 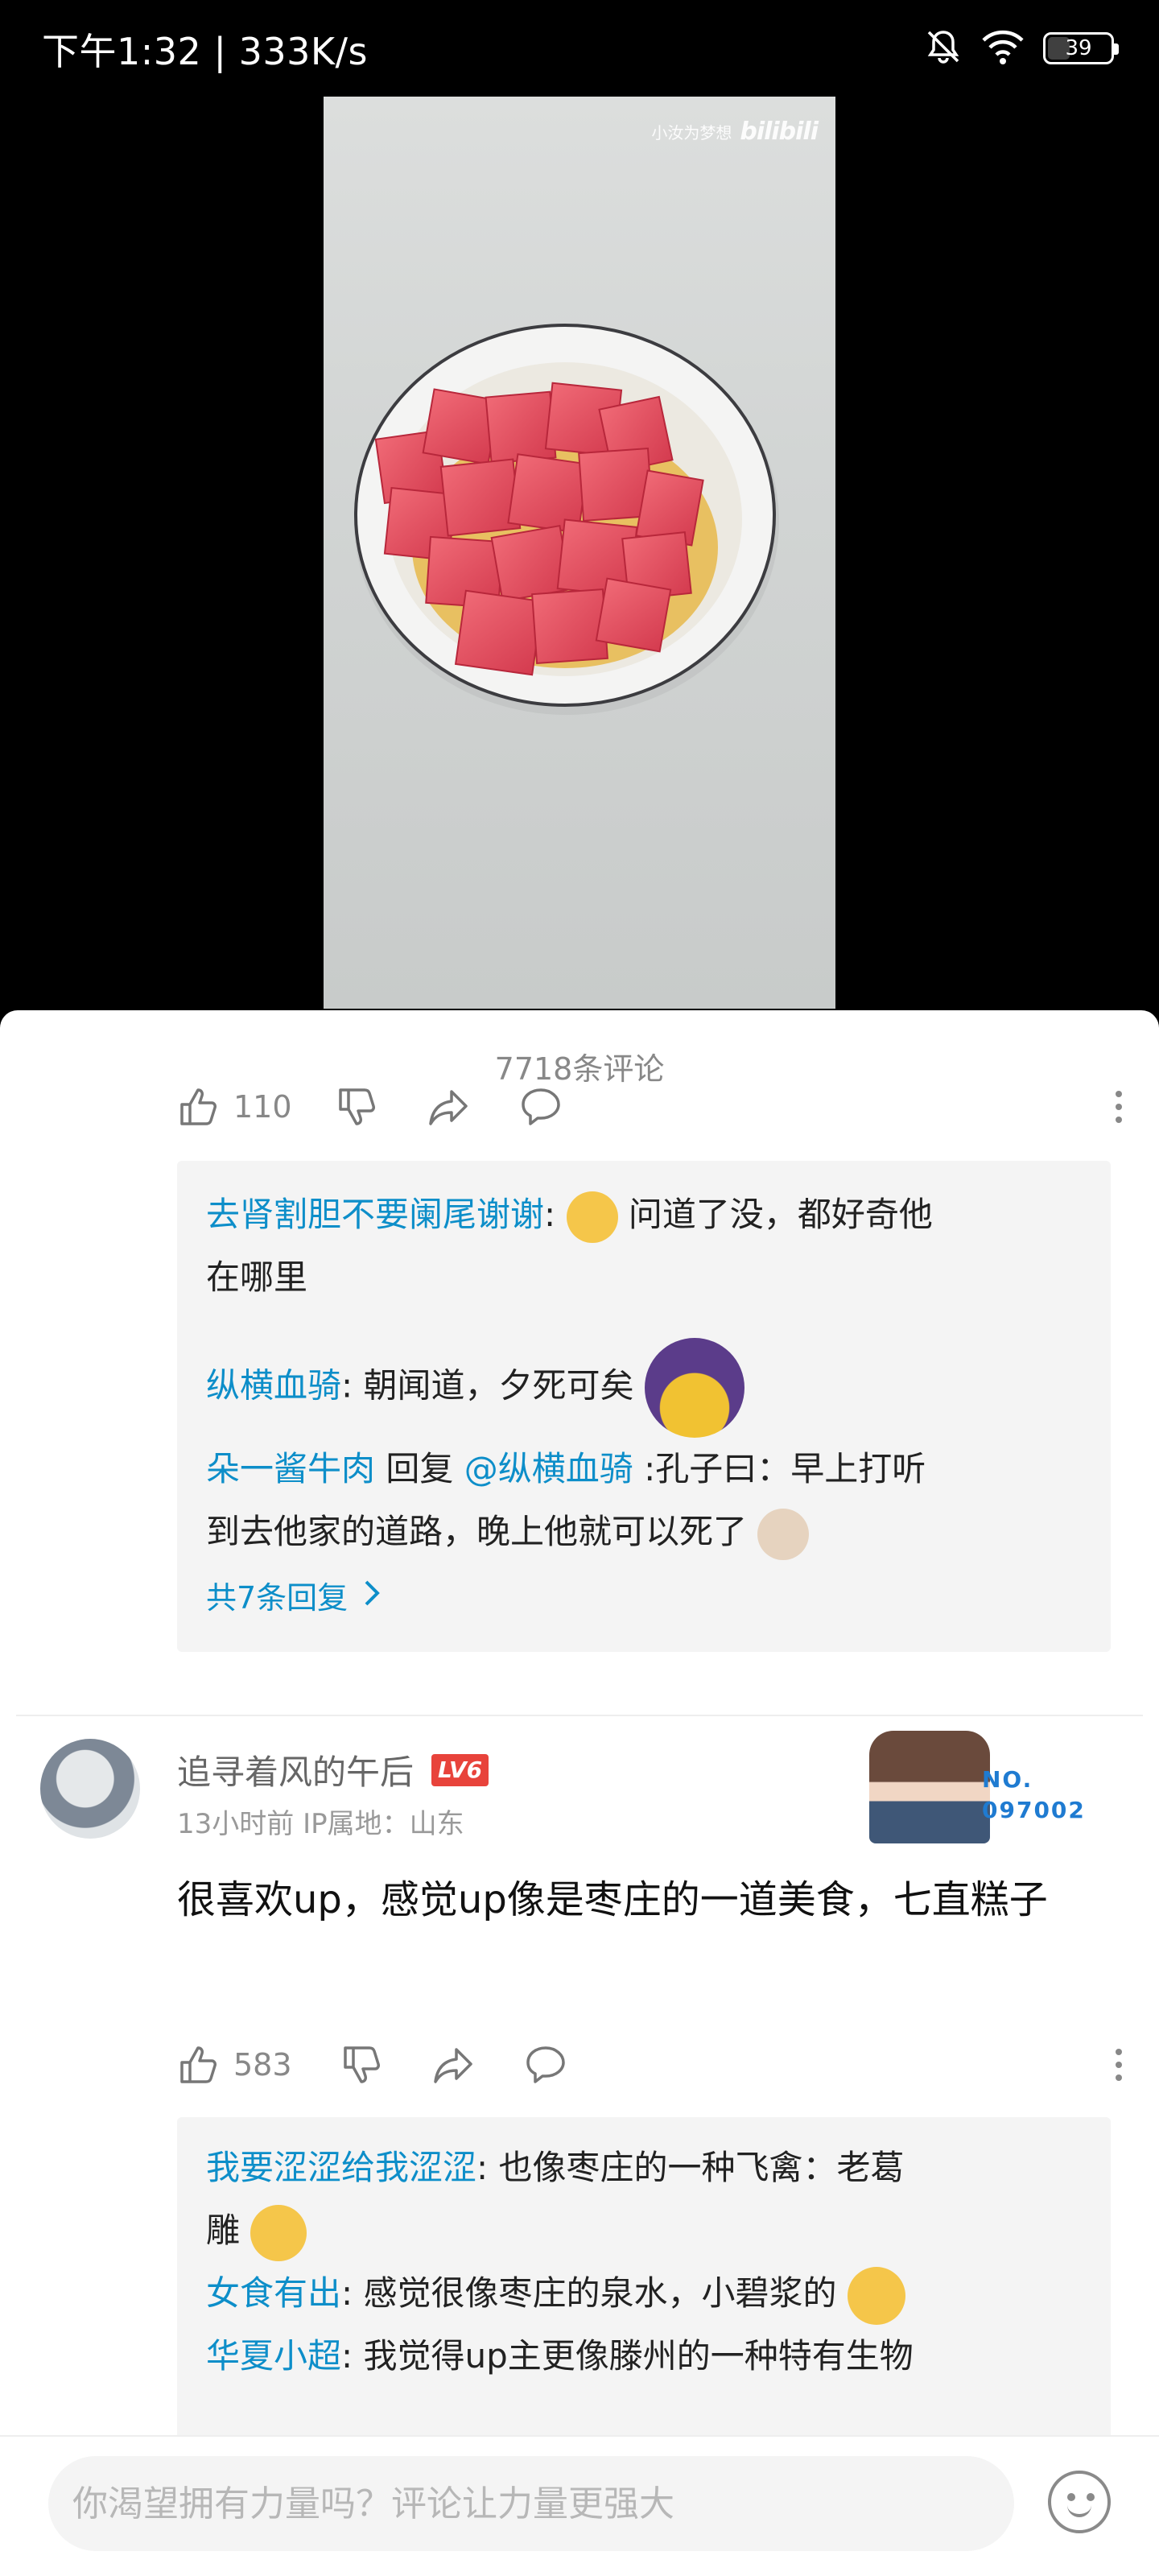 What do you see at coordinates (277, 1598) in the screenshot?
I see `more-replies-label: 共7条回复` at bounding box center [277, 1598].